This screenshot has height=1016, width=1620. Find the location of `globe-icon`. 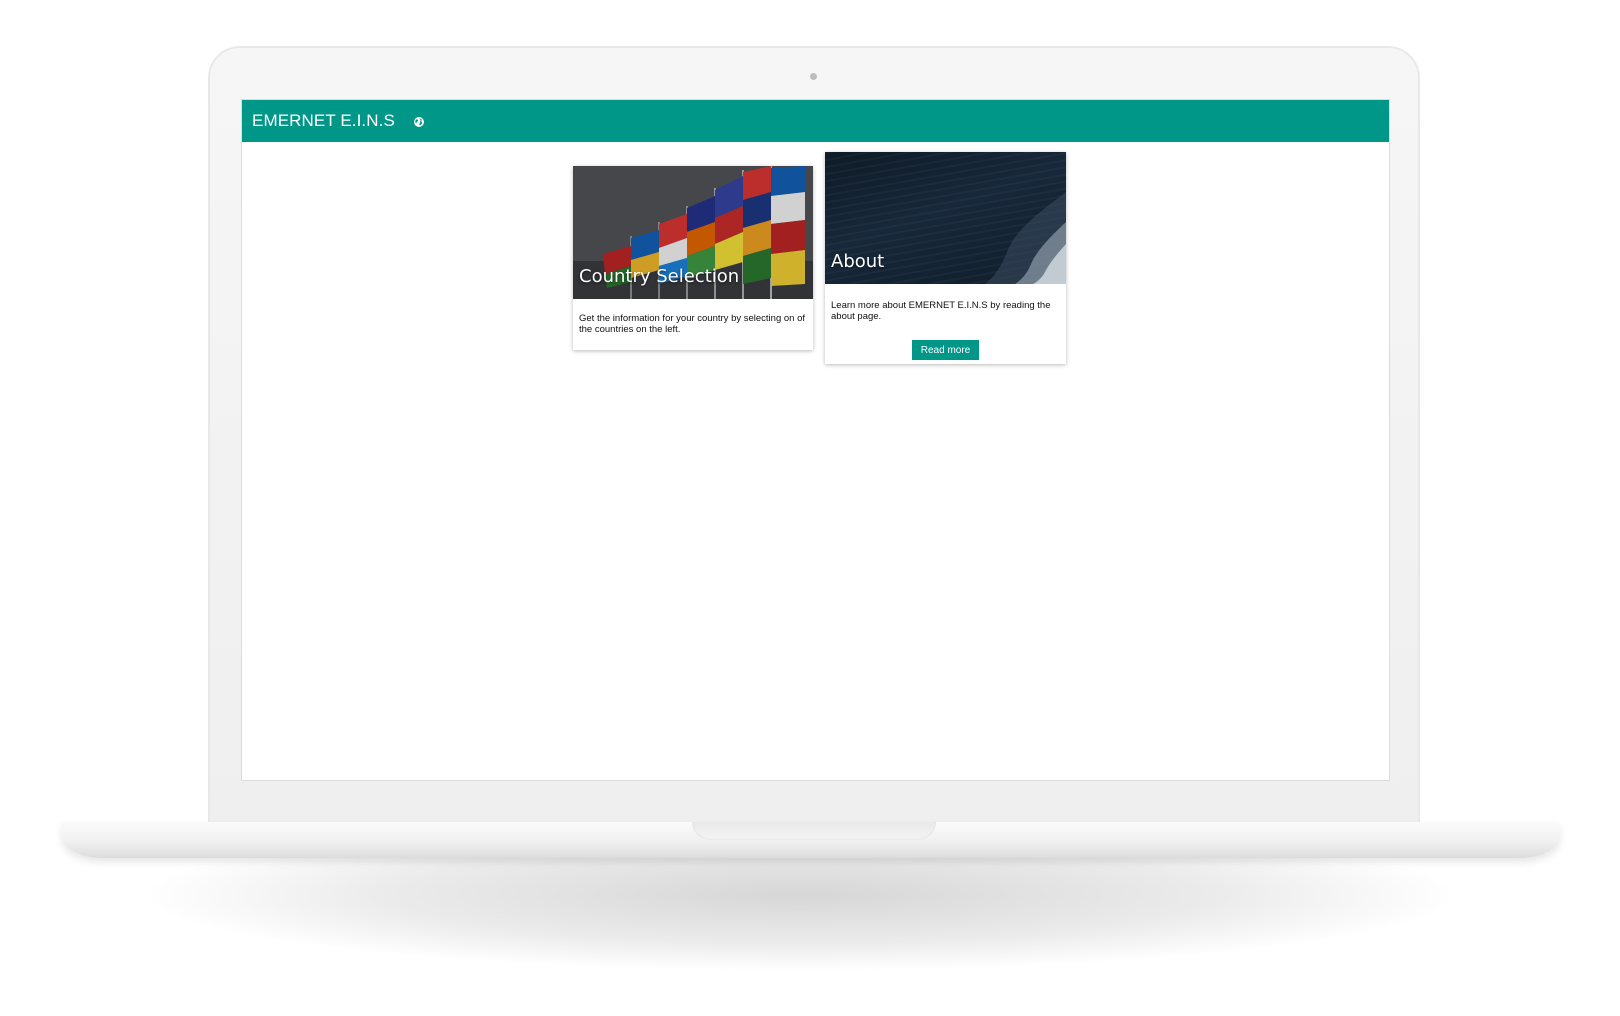

globe-icon is located at coordinates (419, 121).